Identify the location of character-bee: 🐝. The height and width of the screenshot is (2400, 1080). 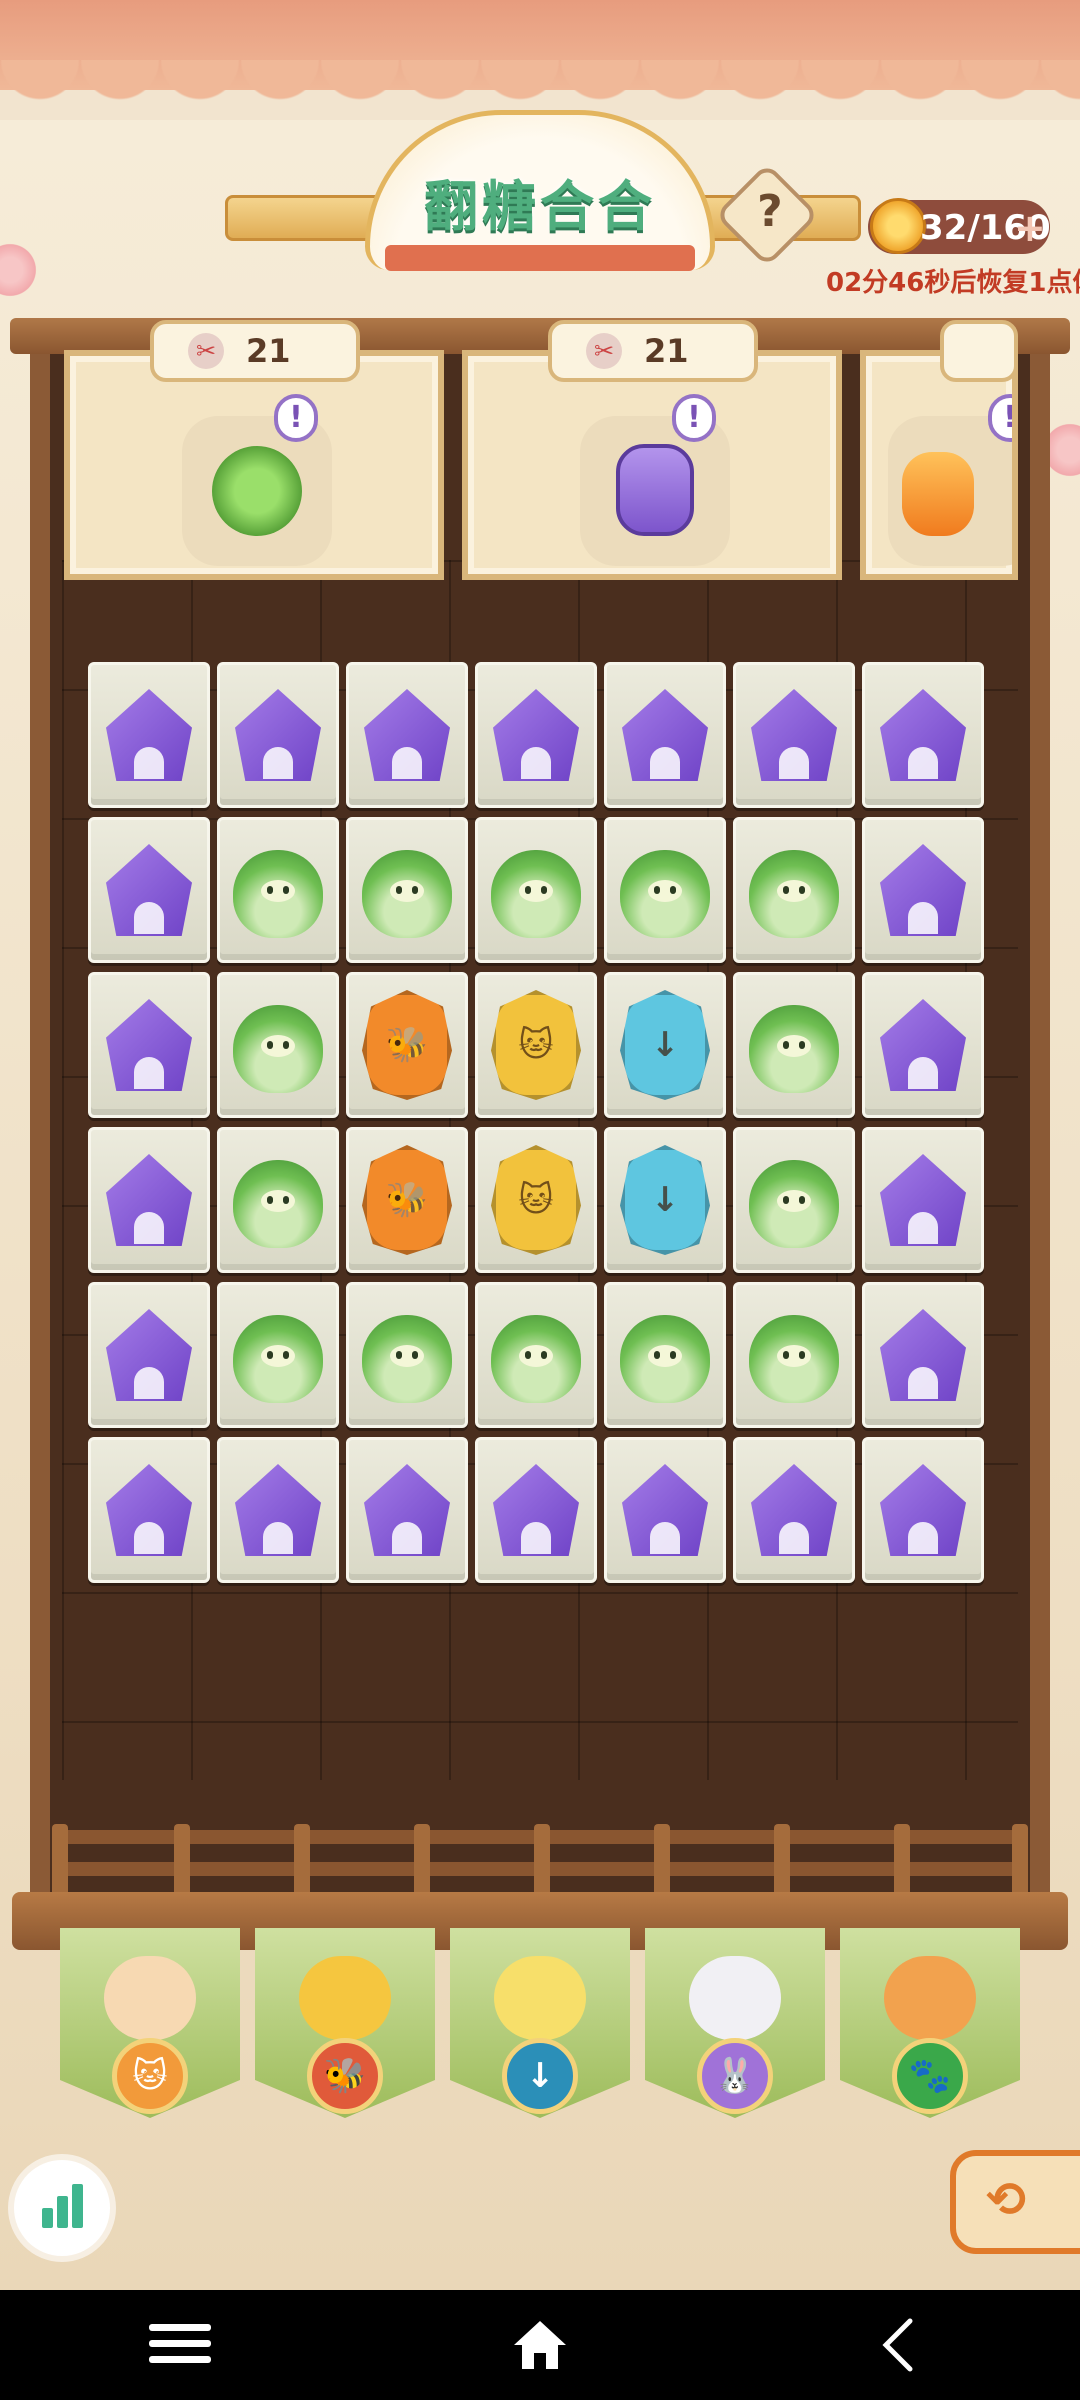
(345, 2033).